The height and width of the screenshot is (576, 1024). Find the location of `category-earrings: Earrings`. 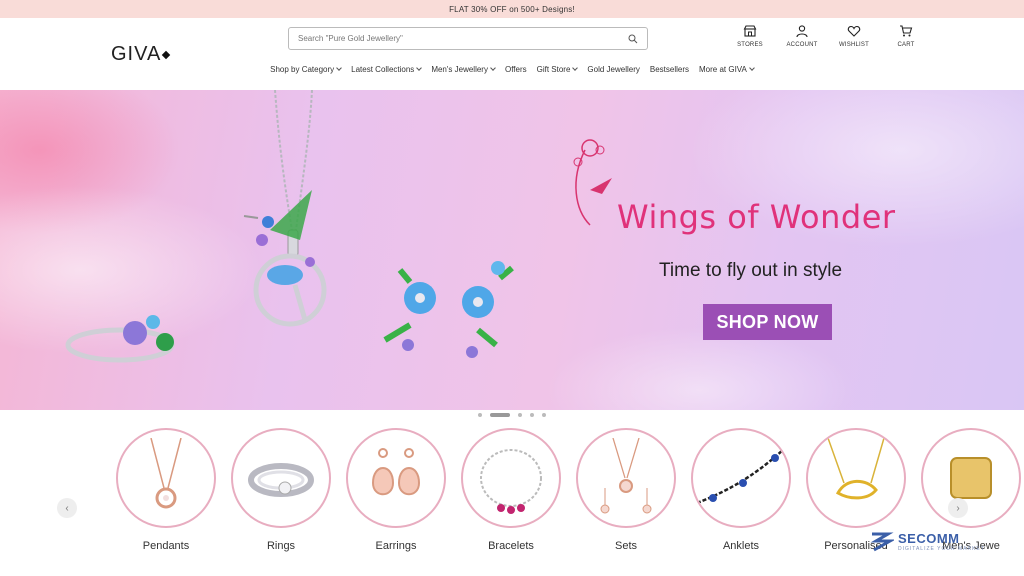

category-earrings: Earrings is located at coordinates (396, 490).